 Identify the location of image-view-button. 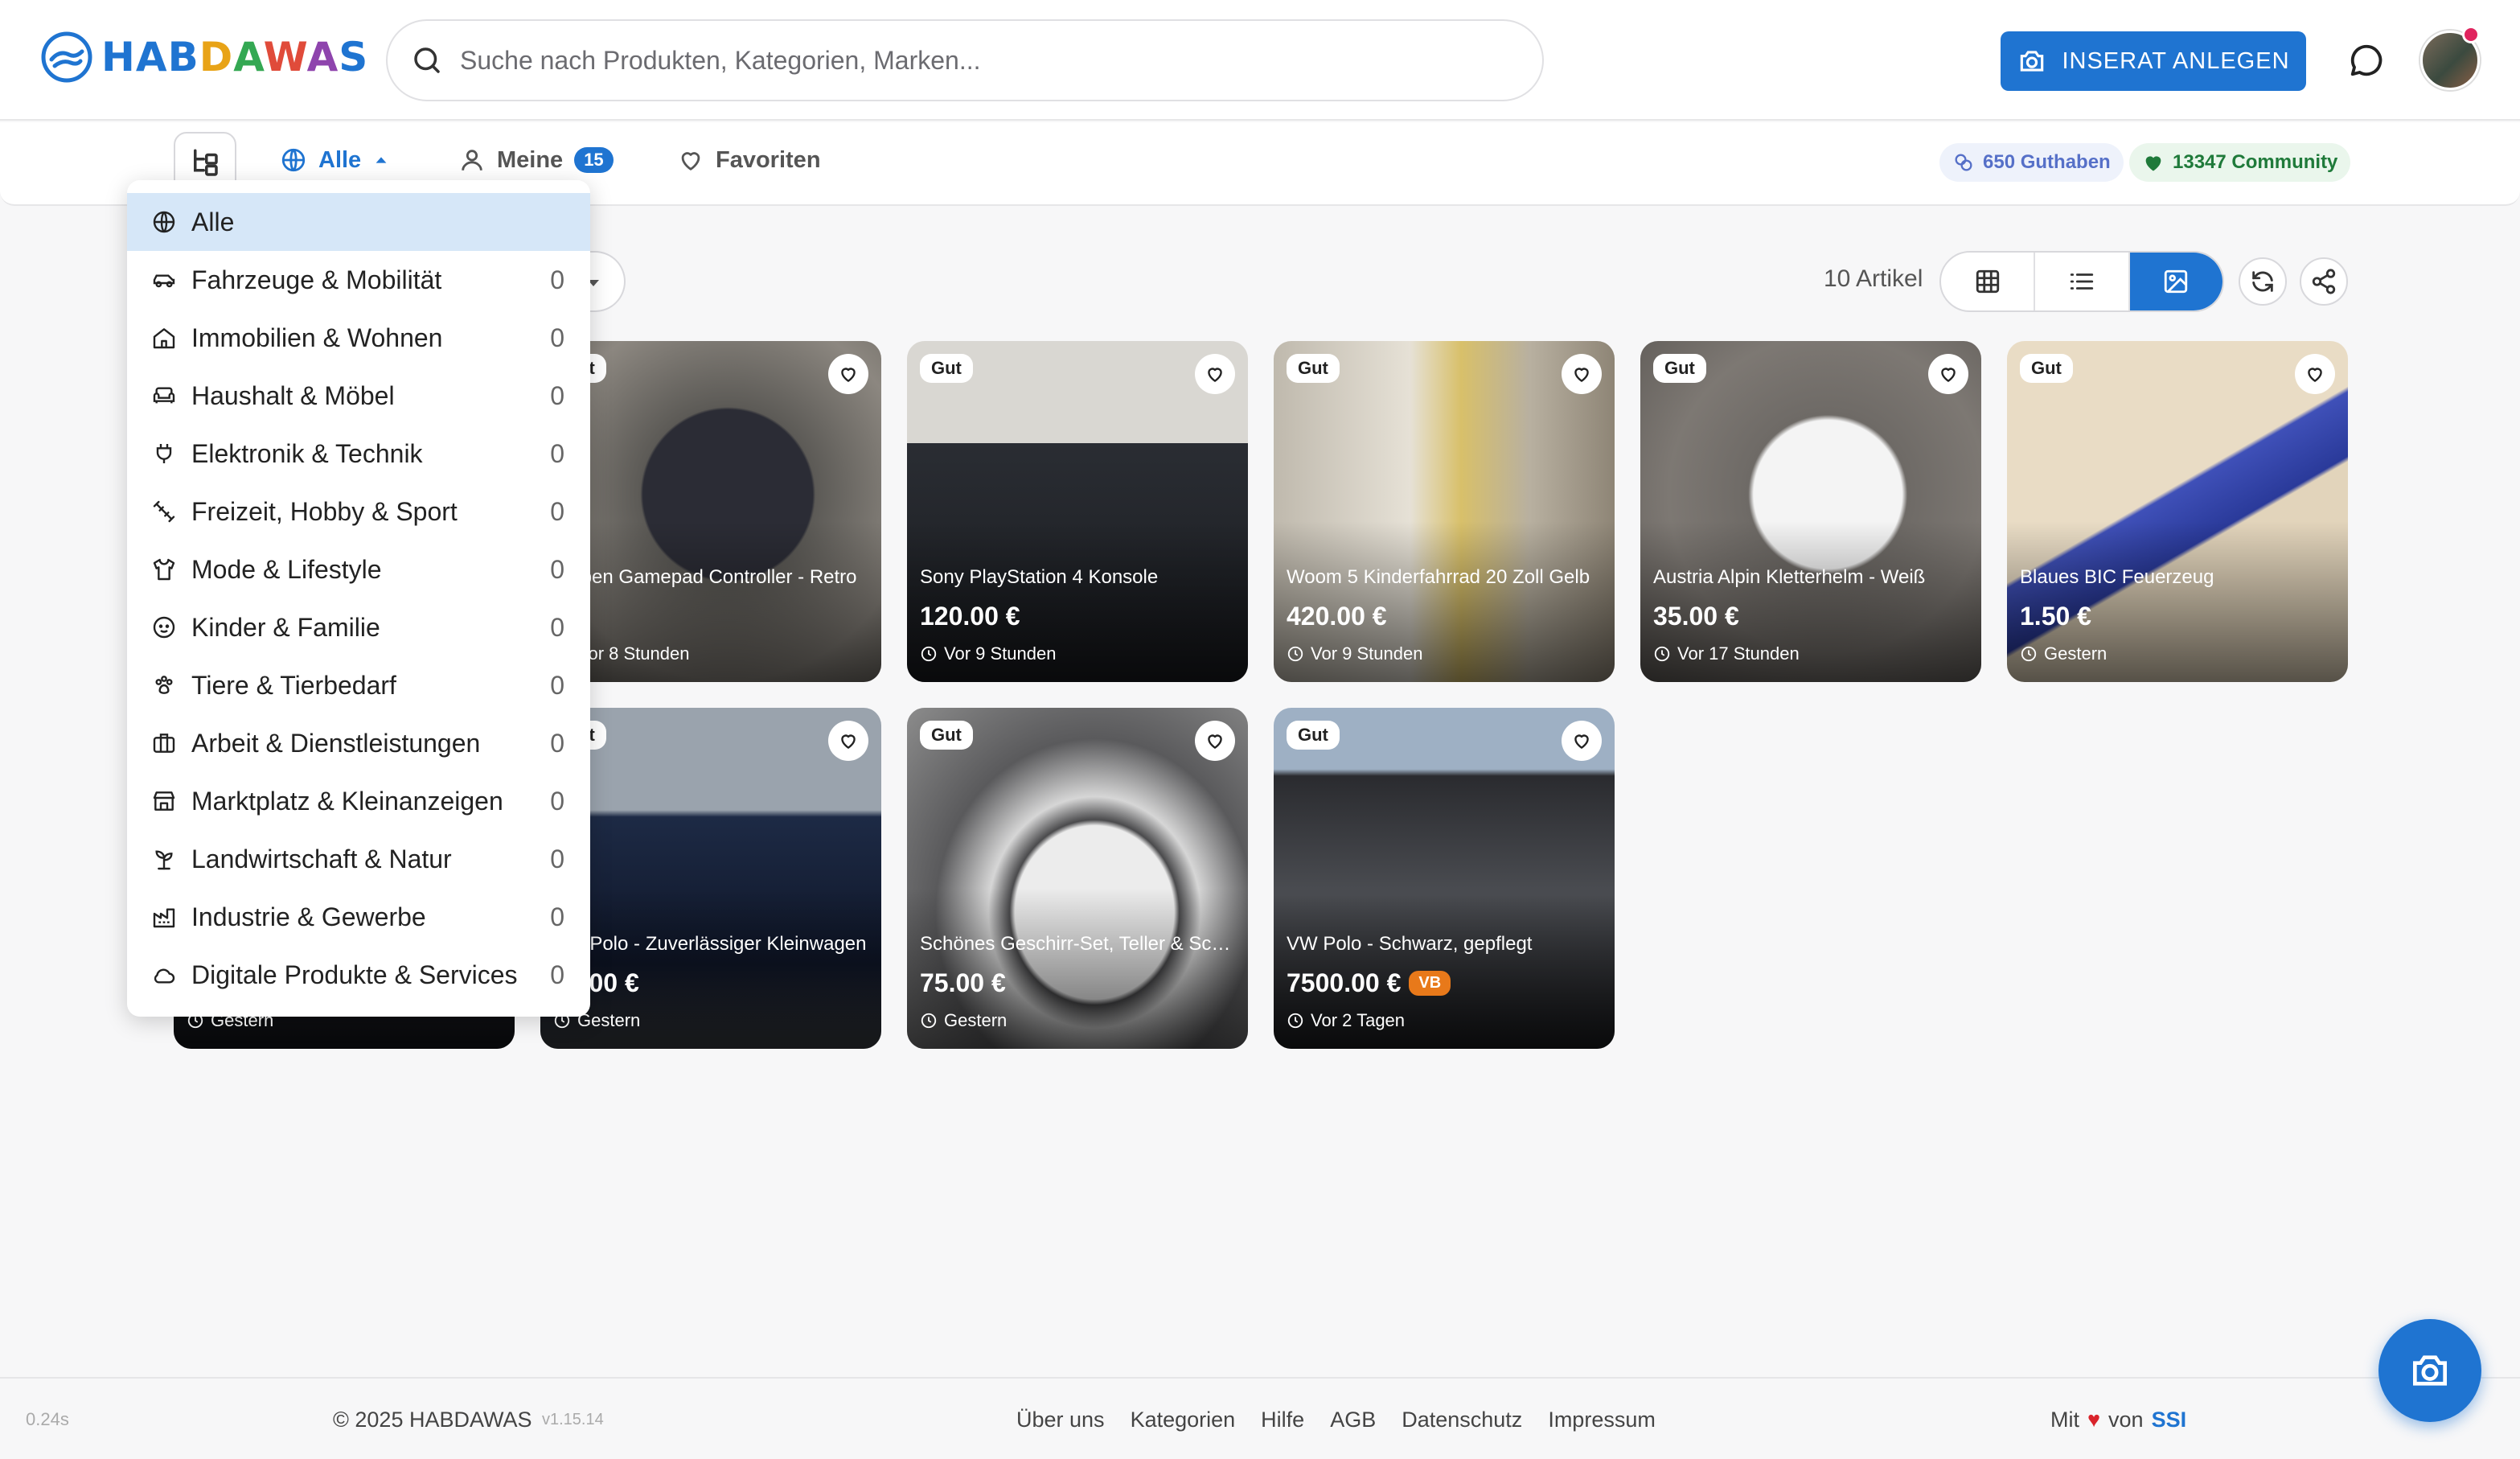
(2175, 281).